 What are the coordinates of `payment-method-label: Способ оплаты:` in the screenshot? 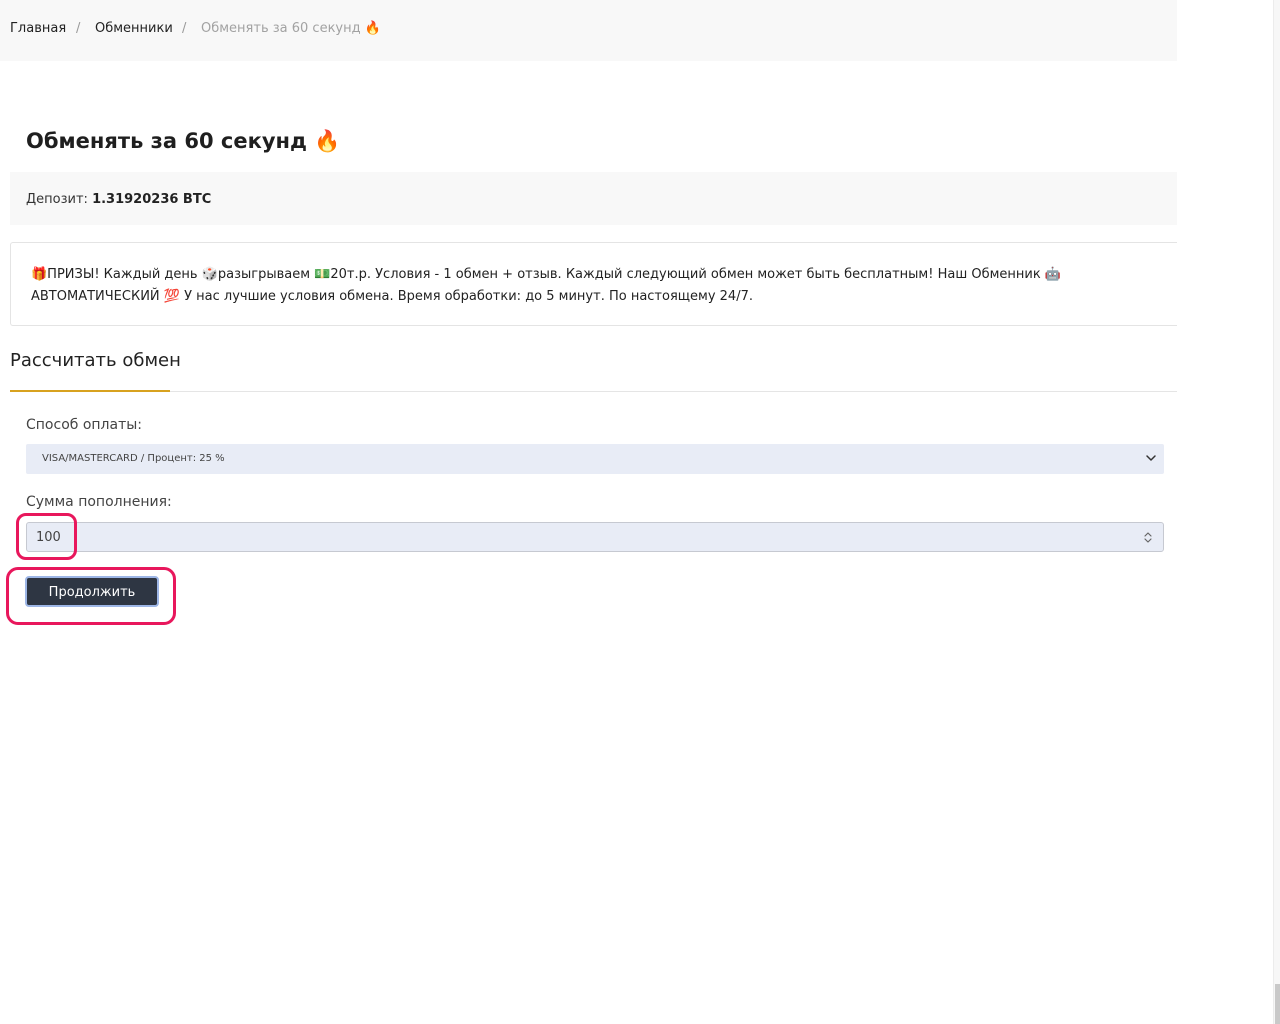 It's located at (84, 425).